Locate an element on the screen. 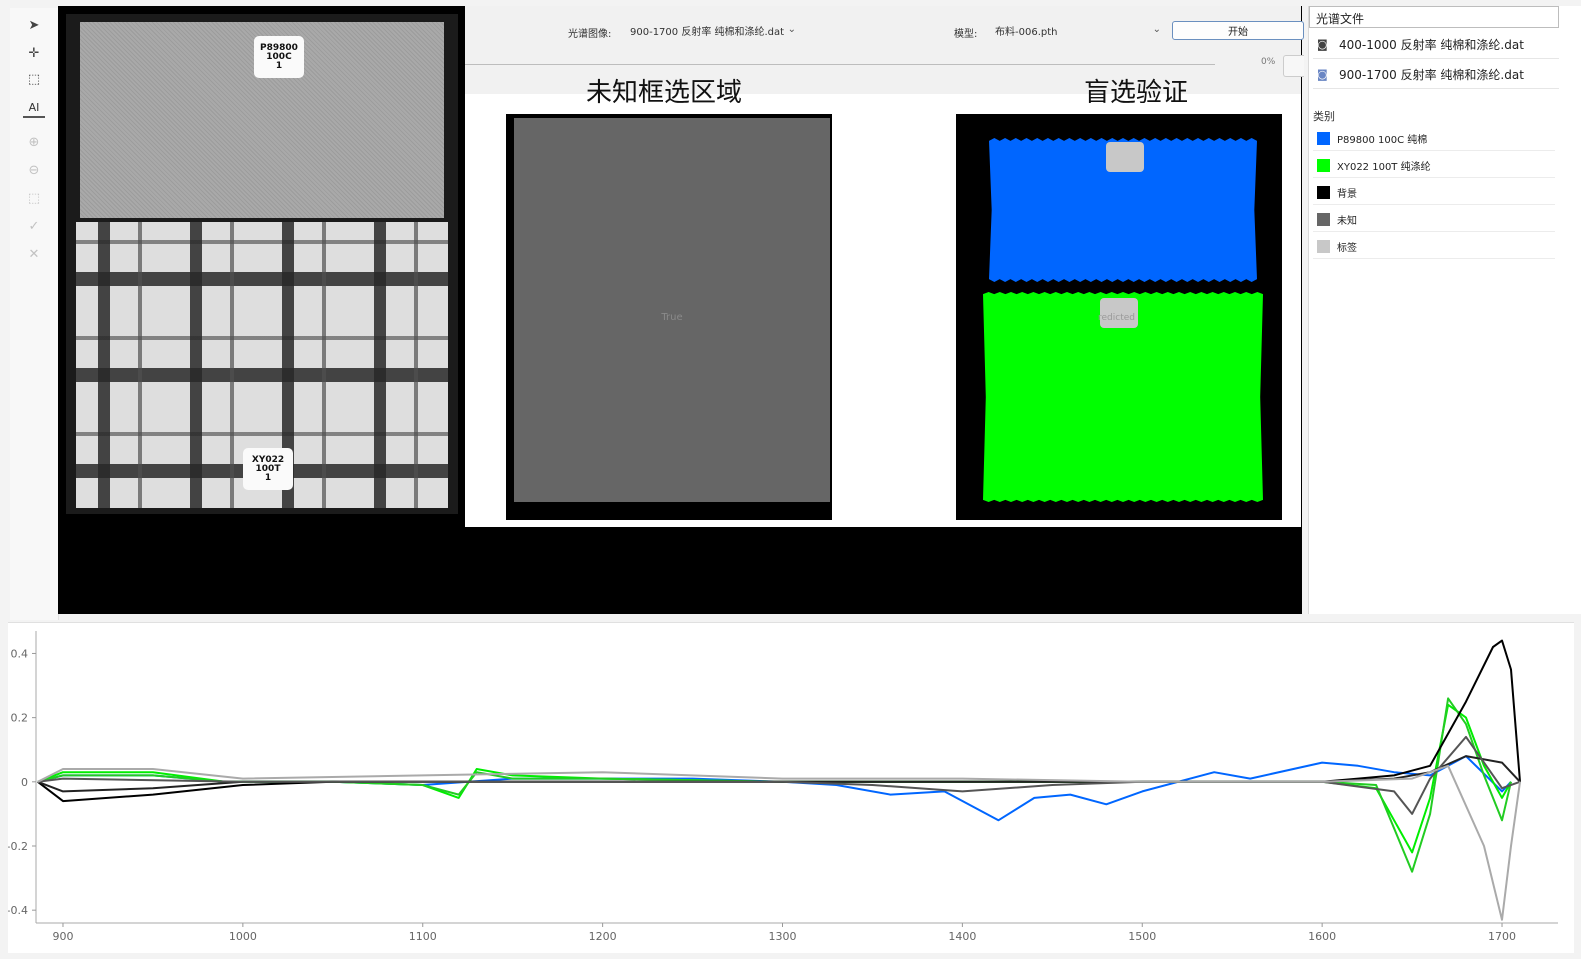 The height and width of the screenshot is (959, 1581). add-circle-icon: ⊕ is located at coordinates (34, 142).